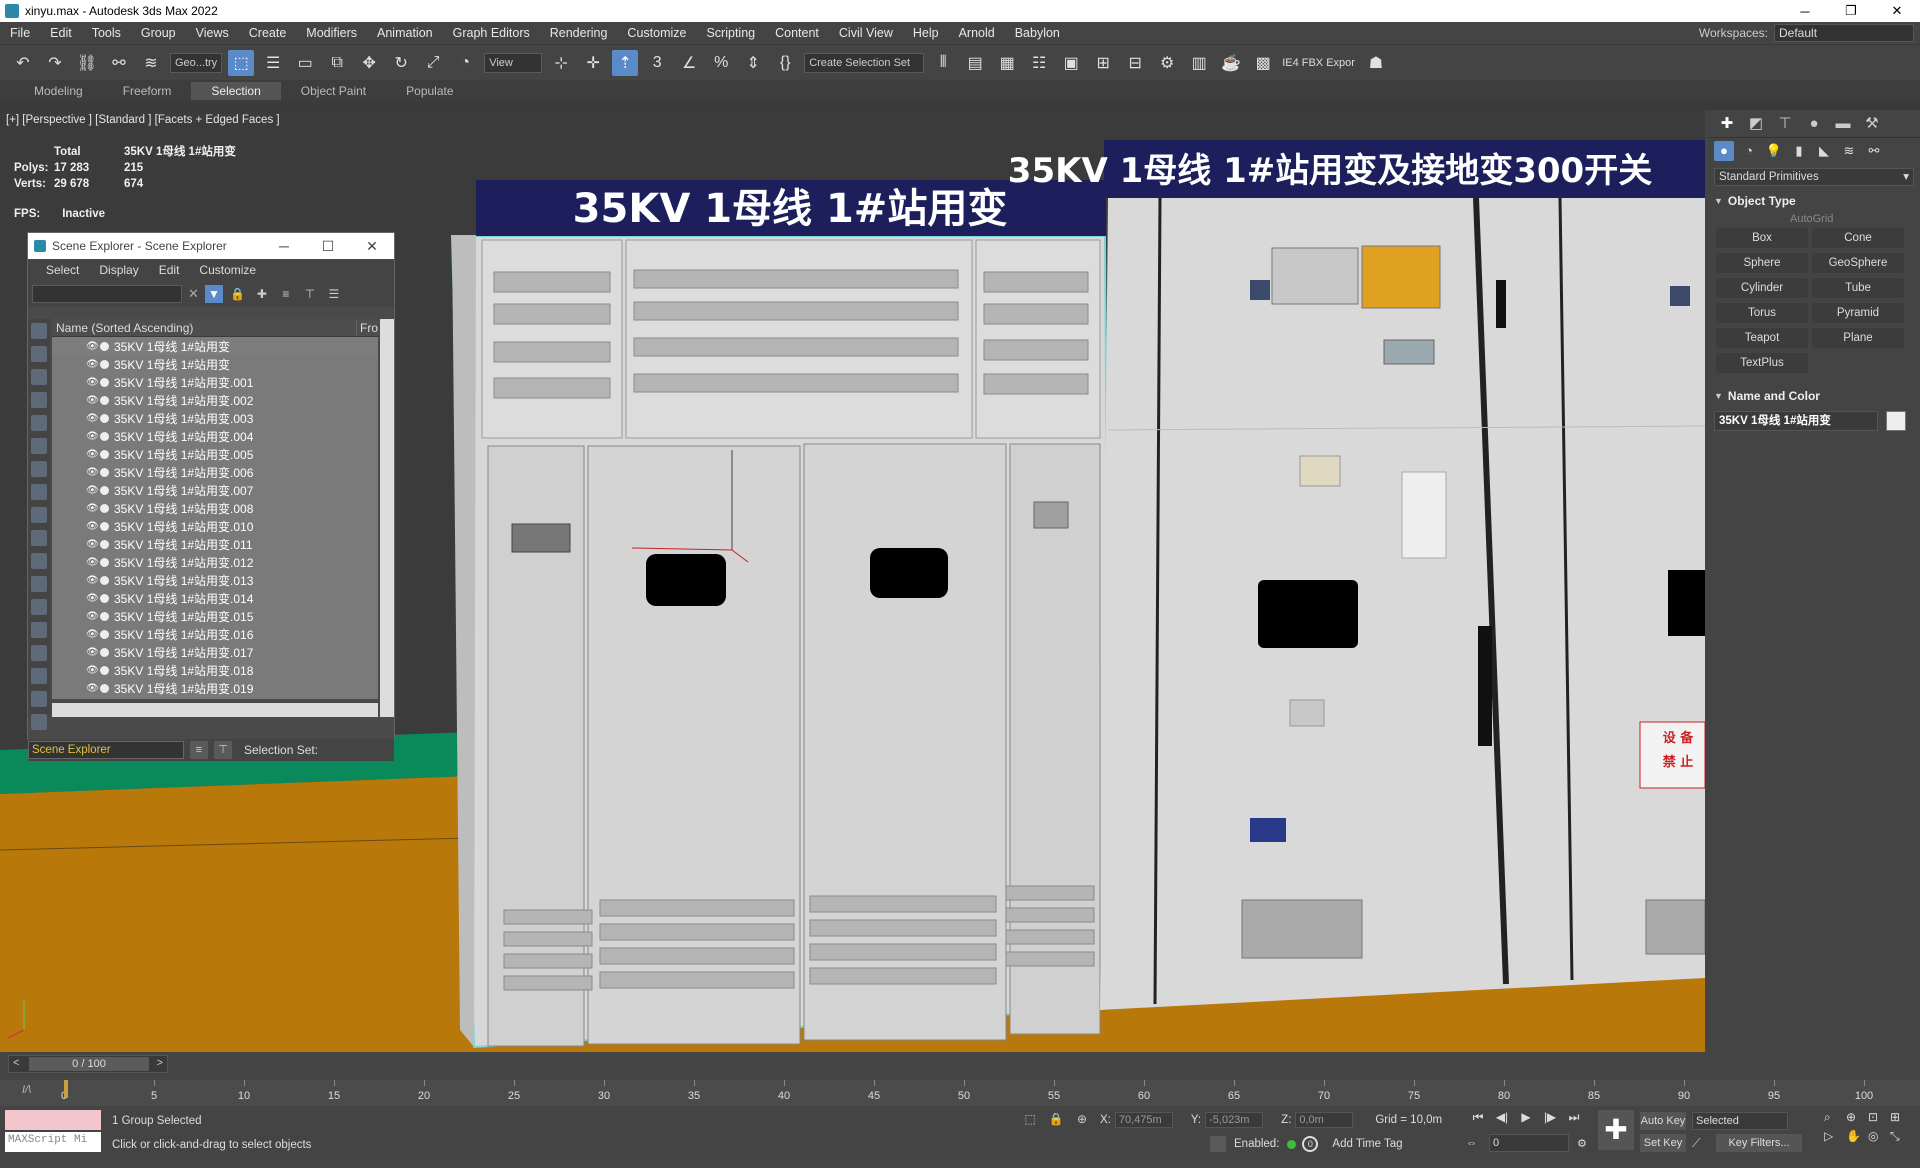 This screenshot has height=1168, width=1920. I want to click on se-funnel-icon, so click(39, 699).